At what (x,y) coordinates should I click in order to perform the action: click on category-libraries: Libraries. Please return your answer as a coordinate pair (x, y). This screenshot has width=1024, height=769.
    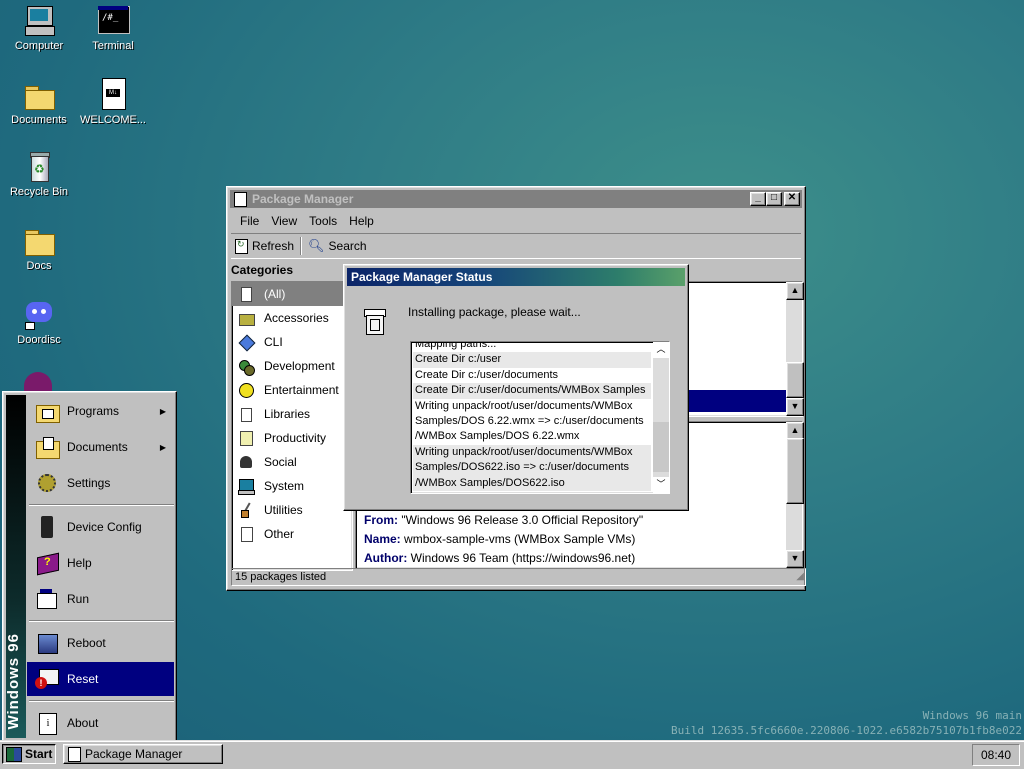
    Looking at the image, I should click on (292, 414).